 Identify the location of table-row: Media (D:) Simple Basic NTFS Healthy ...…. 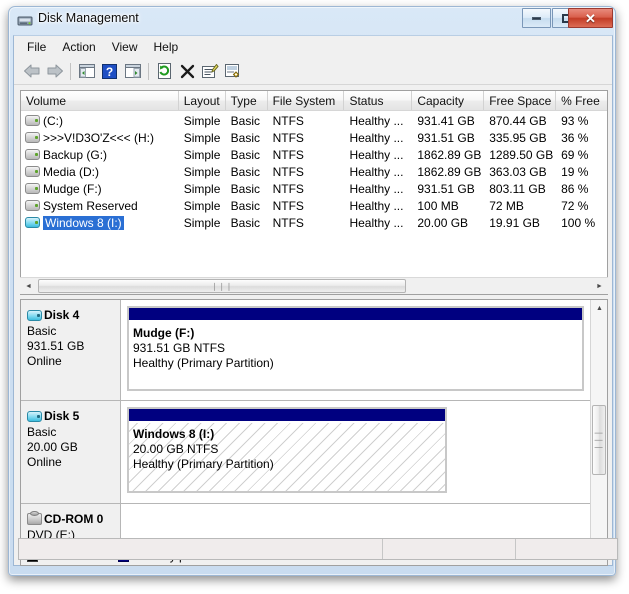
(314, 171).